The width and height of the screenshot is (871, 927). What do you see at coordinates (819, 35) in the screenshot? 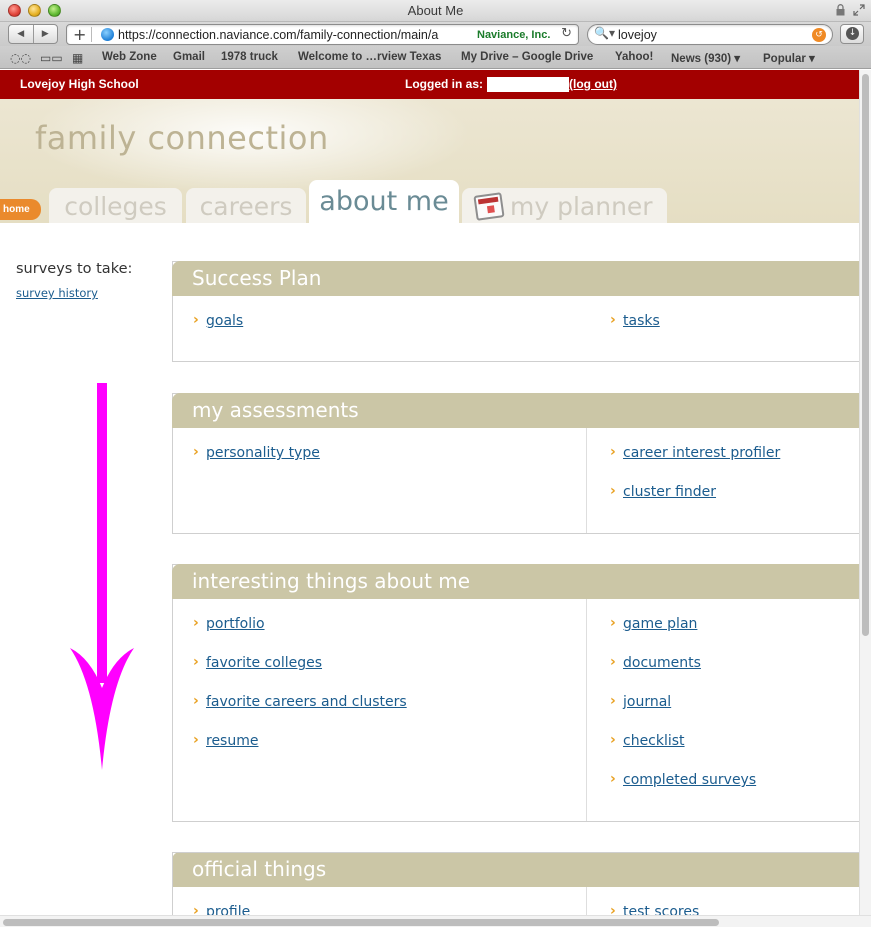
I see `snapback-icon: ↺` at bounding box center [819, 35].